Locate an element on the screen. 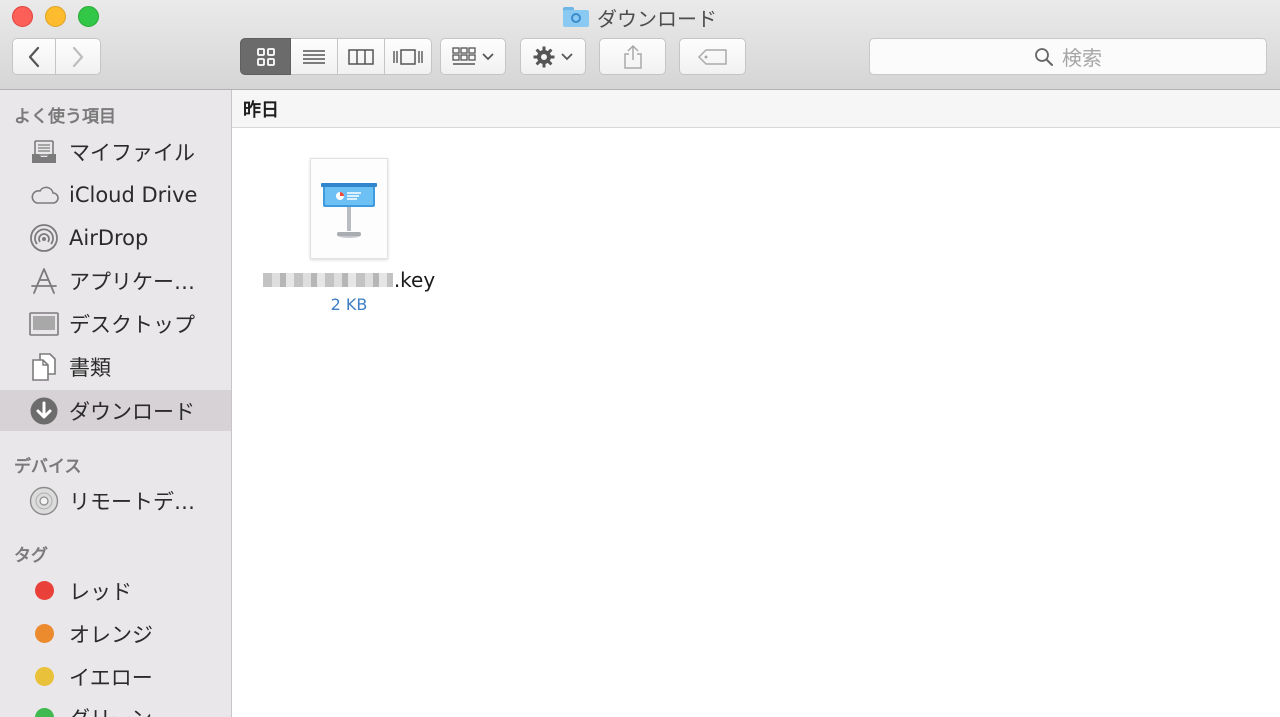  chevron-left-icon is located at coordinates (34, 56).